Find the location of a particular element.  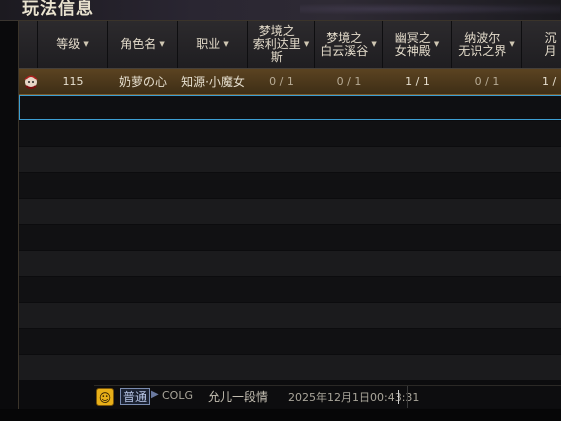

header-name-label: 角色名 is located at coordinates (138, 44).